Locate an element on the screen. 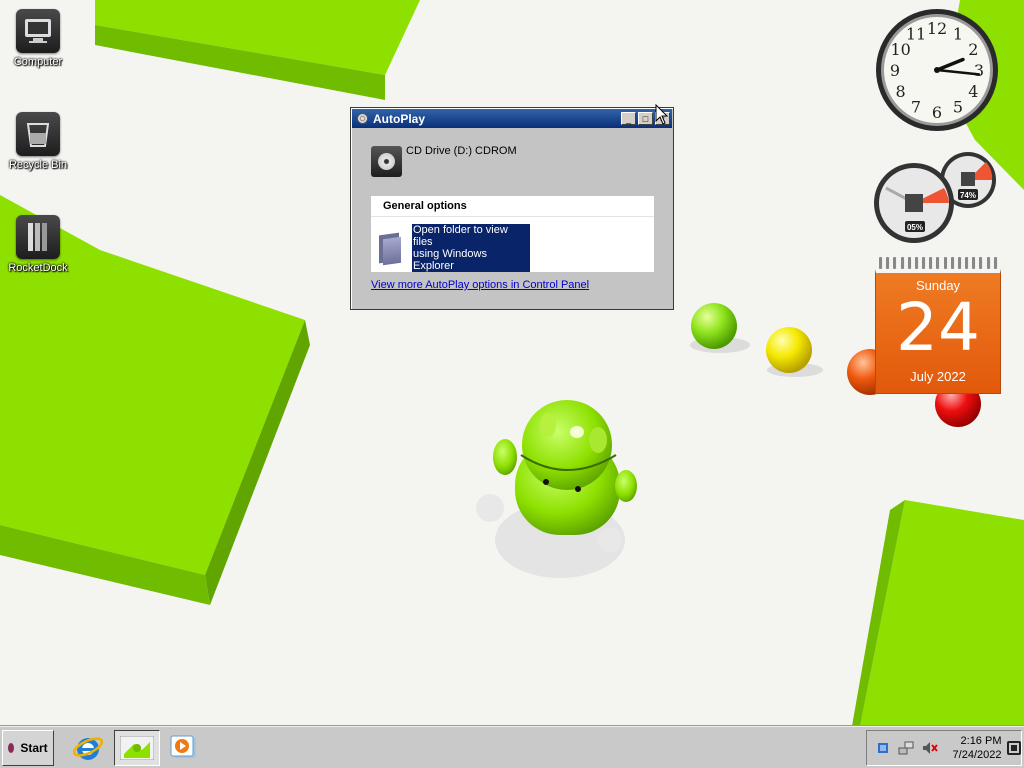 Image resolution: width=1024 pixels, height=768 pixels. window-title: AutoPlay is located at coordinates (399, 118).